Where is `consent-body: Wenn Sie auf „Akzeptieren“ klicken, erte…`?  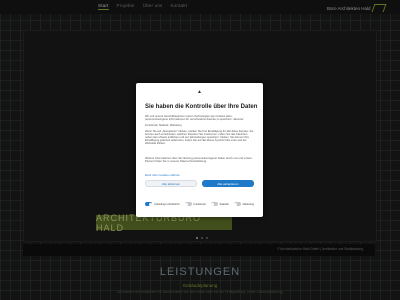
consent-body: Wenn Sie auf „Akzeptieren“ klicken, erte… is located at coordinates (199, 138).